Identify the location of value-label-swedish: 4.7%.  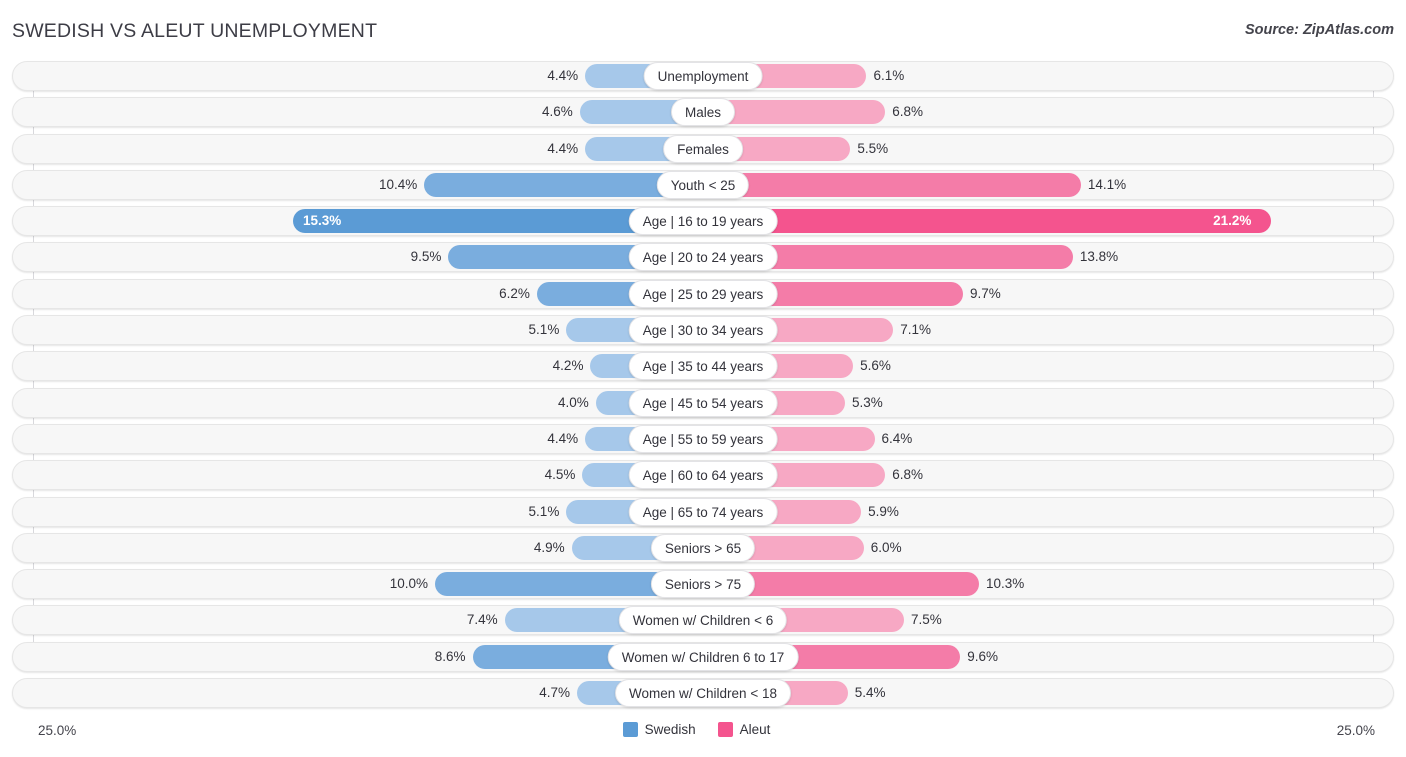
(555, 693).